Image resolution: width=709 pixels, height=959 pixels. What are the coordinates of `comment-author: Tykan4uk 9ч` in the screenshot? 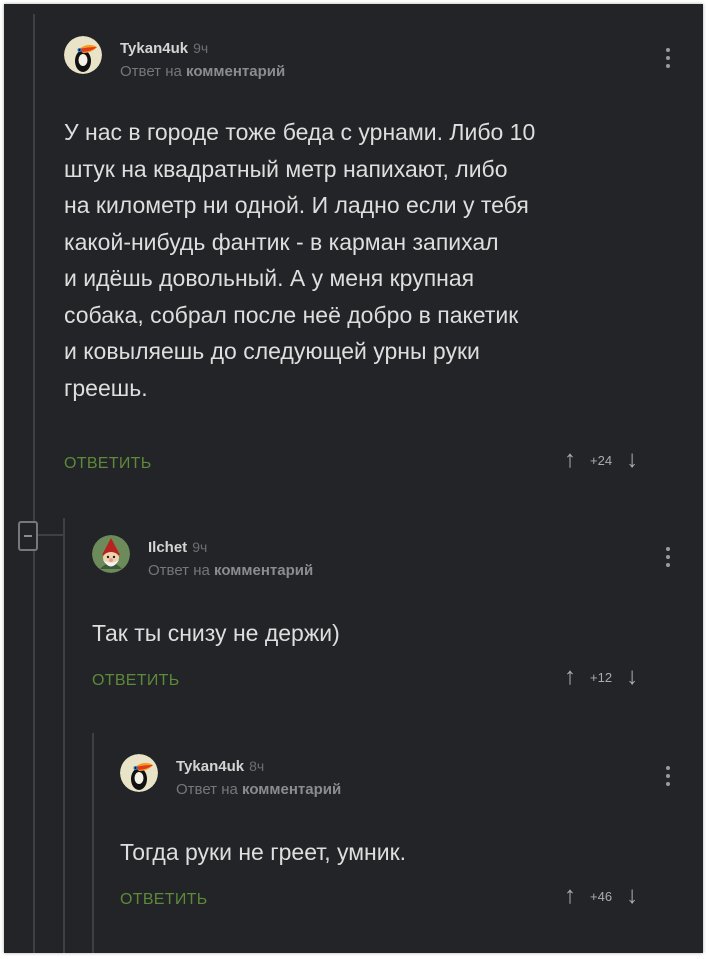 It's located at (164, 48).